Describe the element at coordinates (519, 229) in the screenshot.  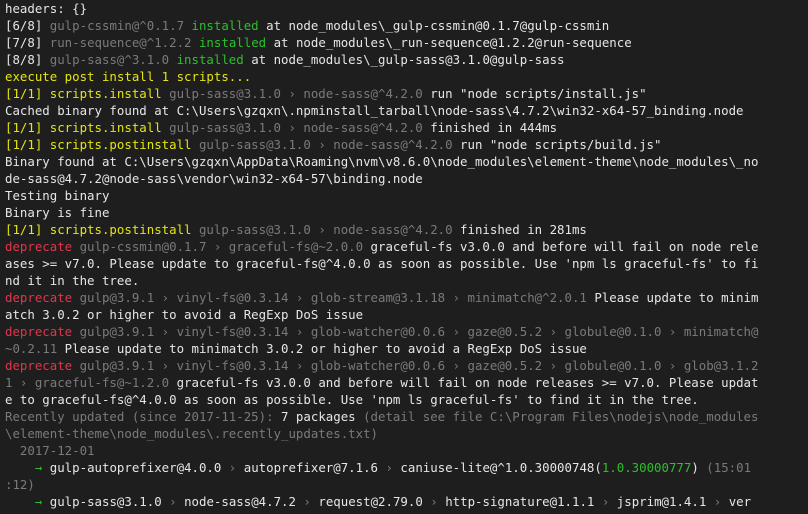
I see `terminal-text-segment: finished in 281ms` at that location.